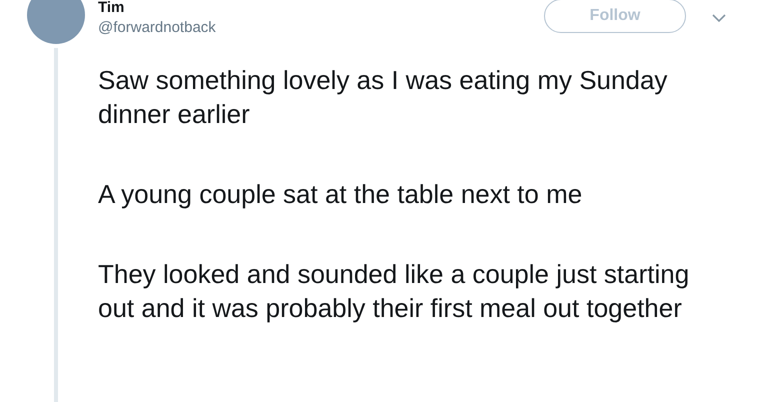 This screenshot has width=768, height=402. I want to click on author-handle: @forwardnotback, so click(321, 27).